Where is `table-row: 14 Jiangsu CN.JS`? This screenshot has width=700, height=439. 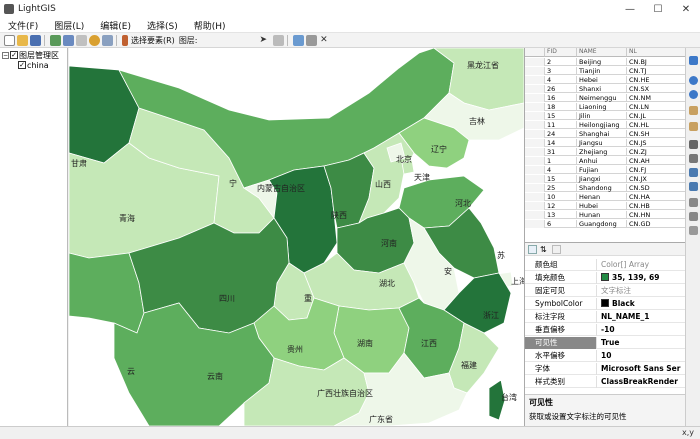 table-row: 14 Jiangsu CN.JS is located at coordinates (605, 143).